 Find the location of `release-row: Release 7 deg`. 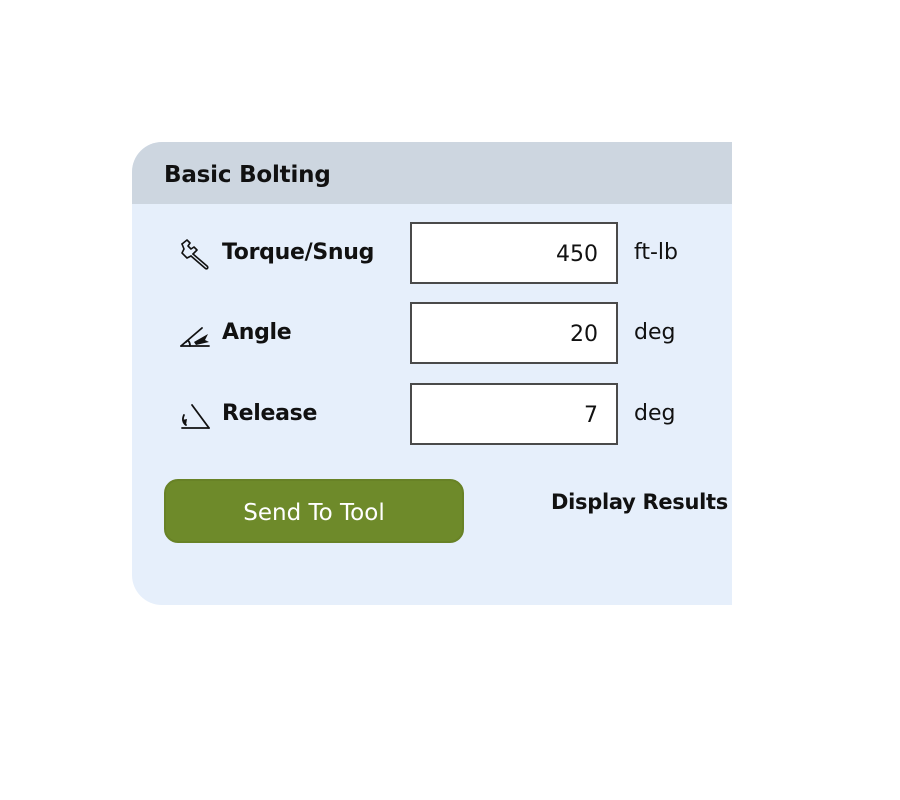

release-row: Release 7 deg is located at coordinates (432, 415).